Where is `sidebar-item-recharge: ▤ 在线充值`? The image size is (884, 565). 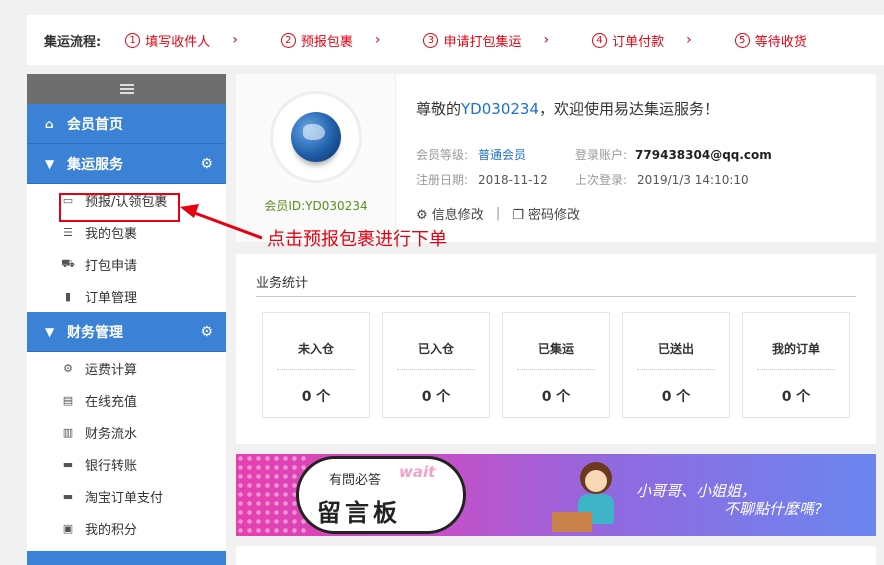
sidebar-item-recharge: ▤ 在线充值 is located at coordinates (126, 400).